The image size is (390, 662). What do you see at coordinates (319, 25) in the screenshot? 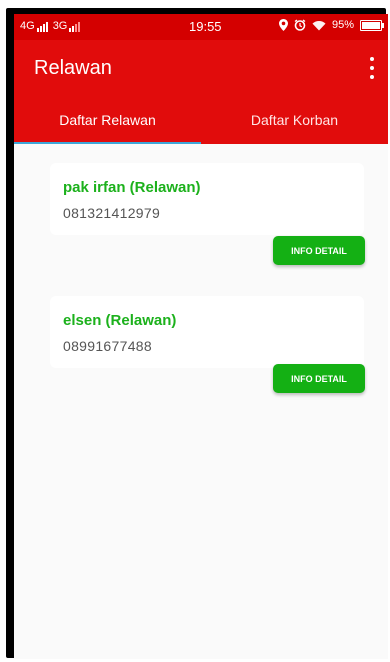
I see `wifi-icon` at bounding box center [319, 25].